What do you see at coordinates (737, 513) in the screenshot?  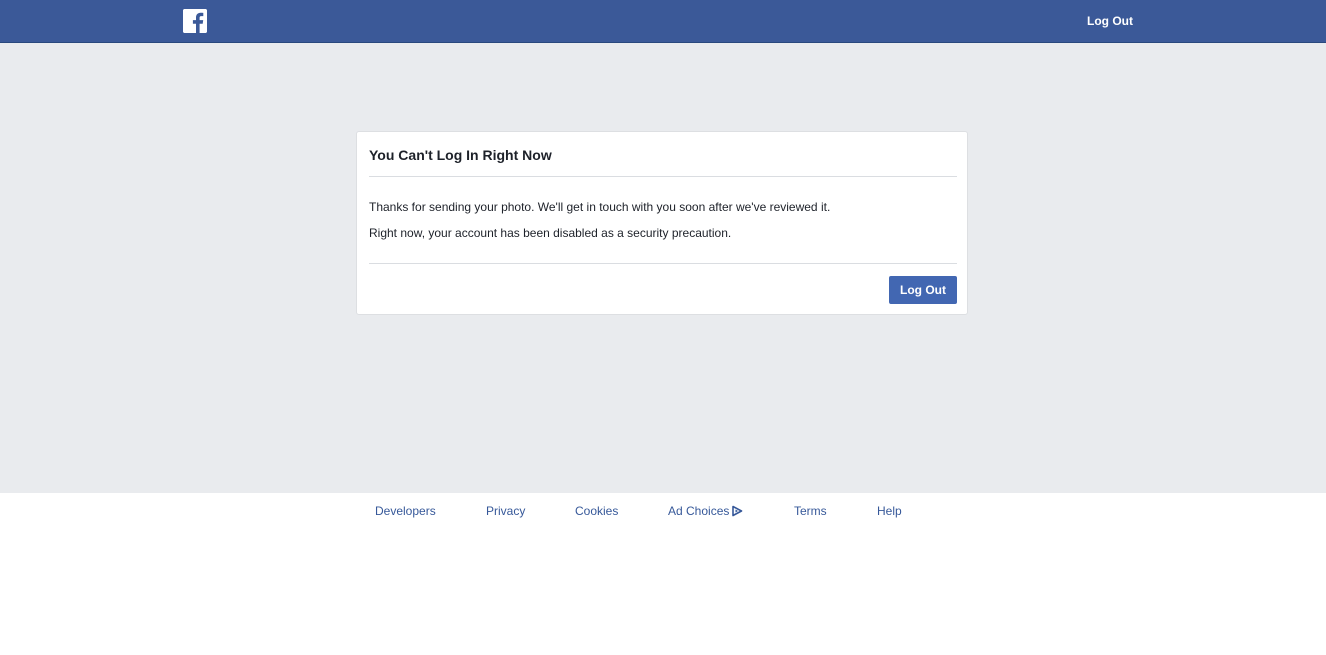 I see `adchoices-icon` at bounding box center [737, 513].